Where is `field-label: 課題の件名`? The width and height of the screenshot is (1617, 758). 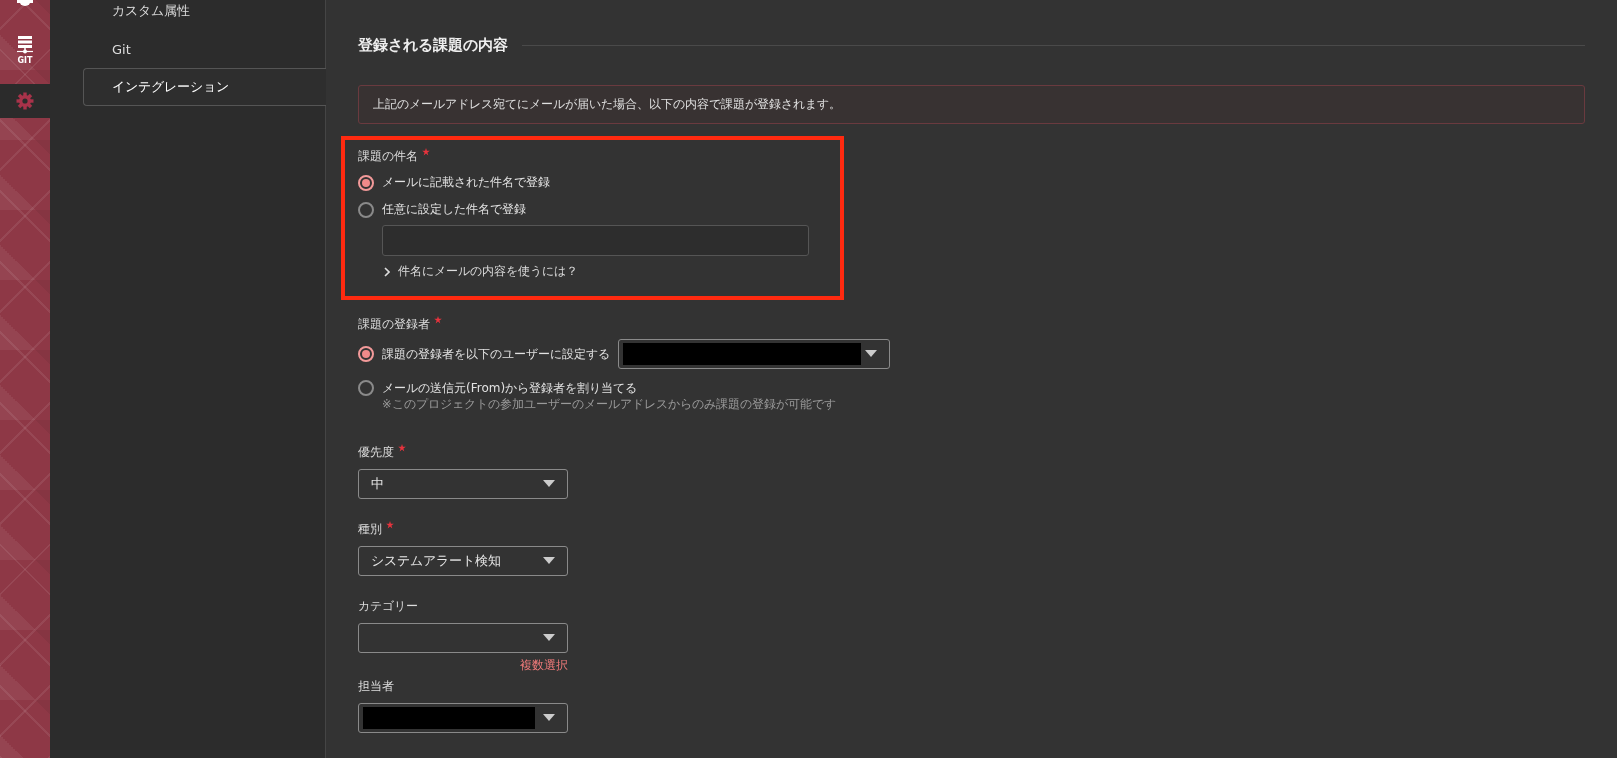 field-label: 課題の件名 is located at coordinates (388, 156).